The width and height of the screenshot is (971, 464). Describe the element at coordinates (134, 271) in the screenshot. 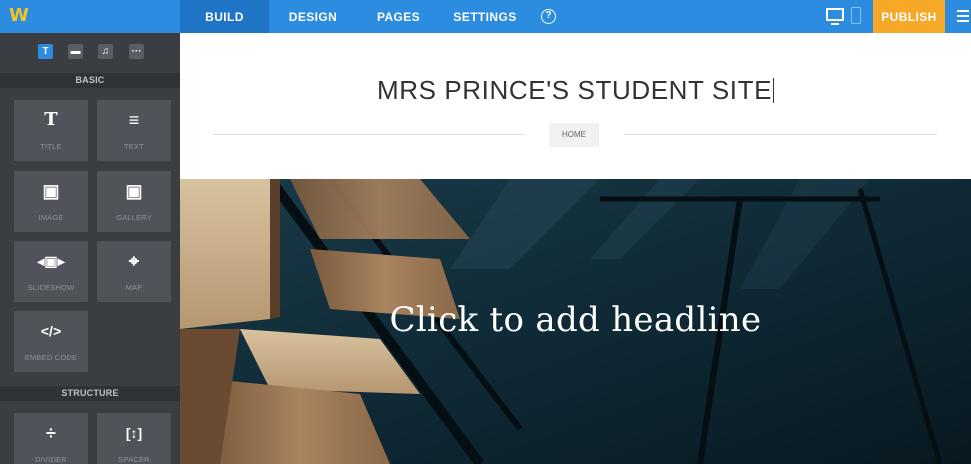

I see `element-map: ⌖ MAP` at that location.